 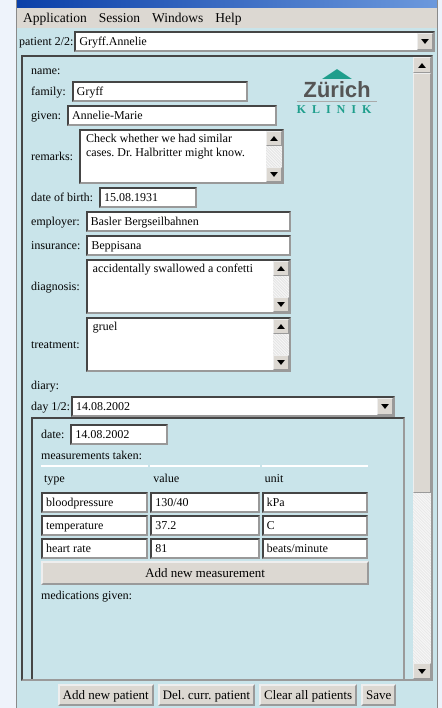 What do you see at coordinates (178, 18) in the screenshot?
I see `menu-item: Windows` at bounding box center [178, 18].